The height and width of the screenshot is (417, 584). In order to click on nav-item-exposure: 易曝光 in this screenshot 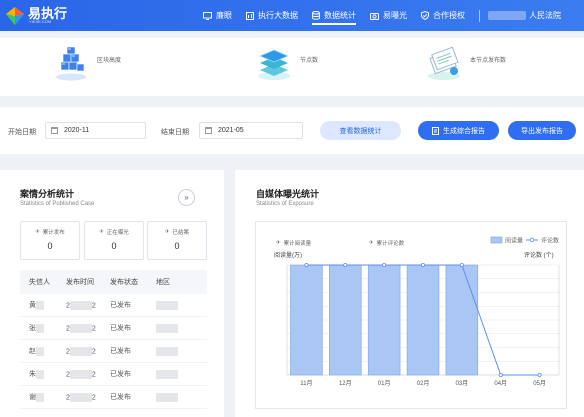, I will do `click(388, 15)`.